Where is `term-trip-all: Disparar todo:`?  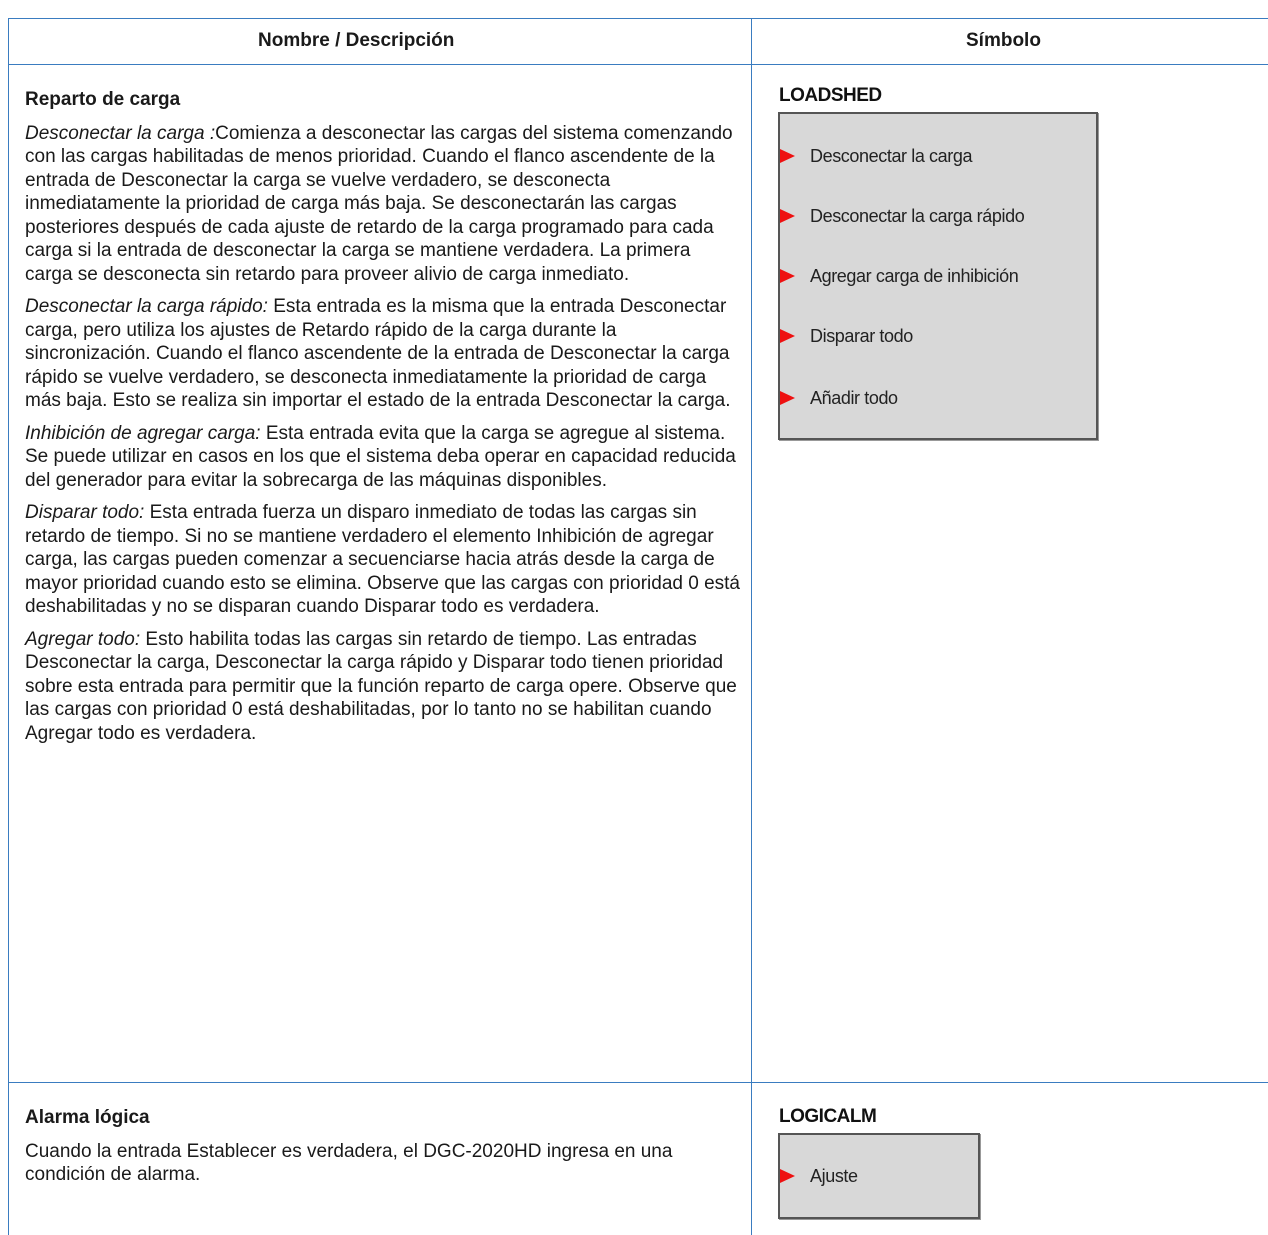
term-trip-all: Disparar todo: is located at coordinates (85, 512).